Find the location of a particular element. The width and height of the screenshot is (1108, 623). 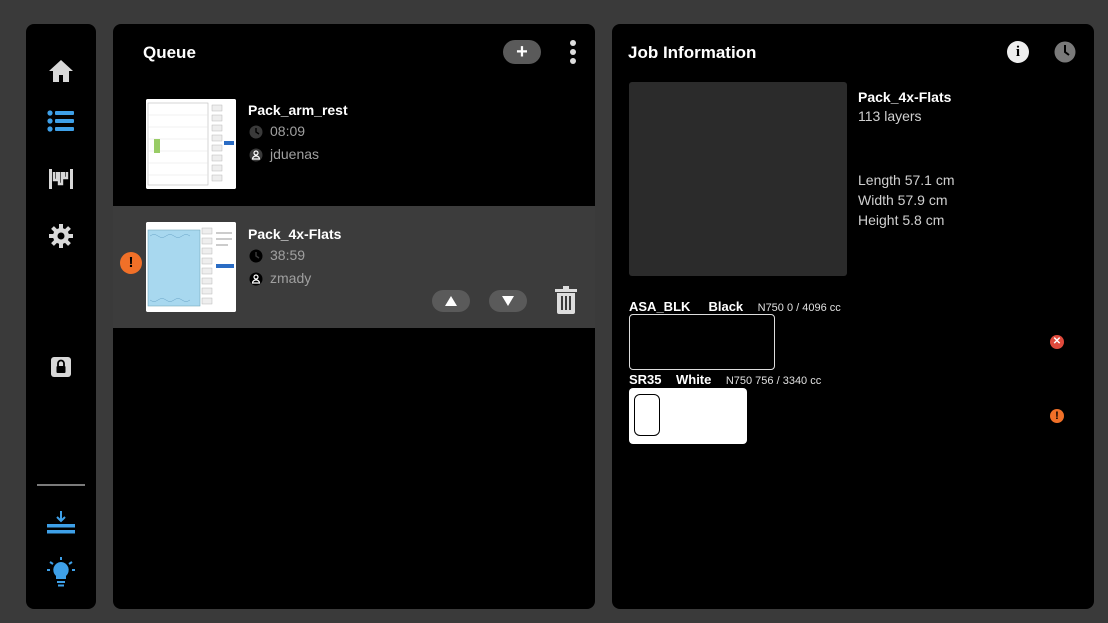

sidebar-item-load is located at coordinates (61, 522).